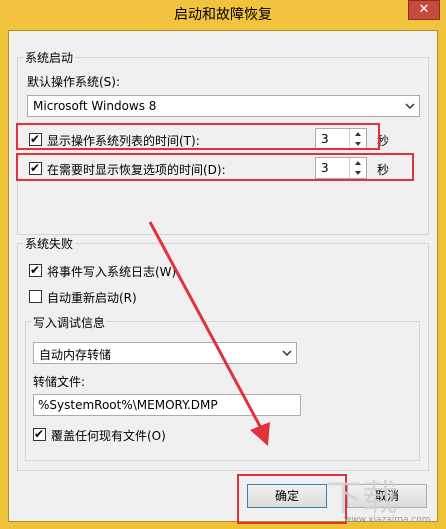 This screenshot has width=446, height=529. Describe the element at coordinates (49, 243) in the screenshot. I see `system-failure-group-label: 系统失败` at that location.